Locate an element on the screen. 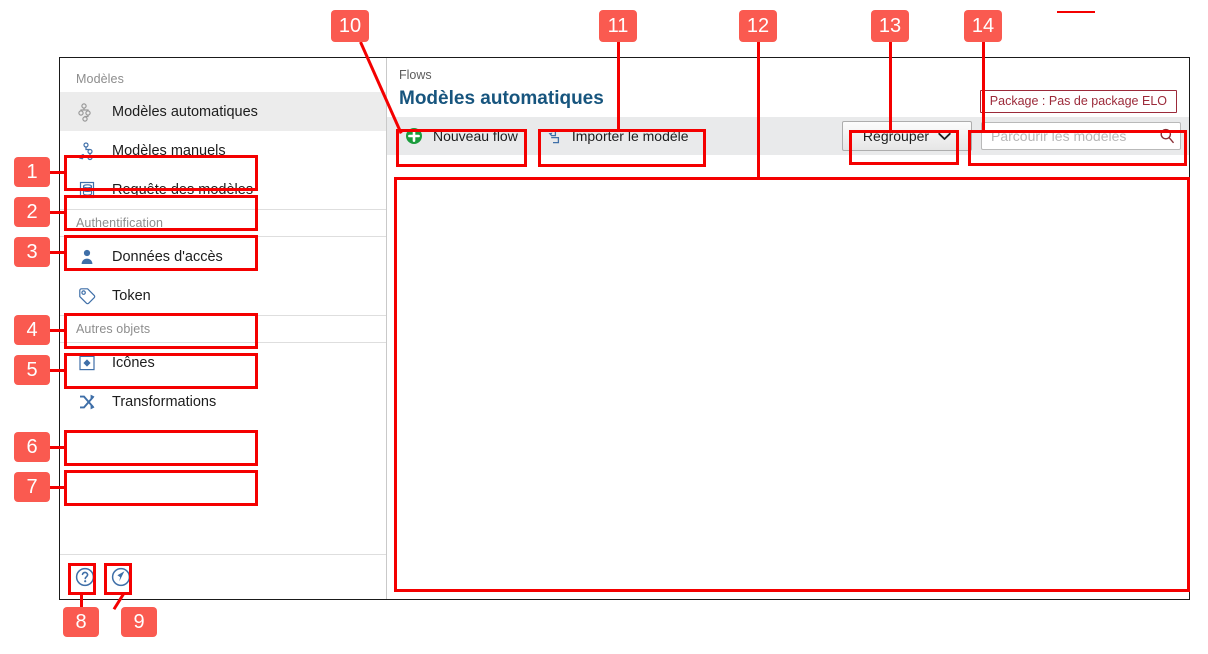 The height and width of the screenshot is (654, 1208). image-diamond-icon is located at coordinates (87, 363).